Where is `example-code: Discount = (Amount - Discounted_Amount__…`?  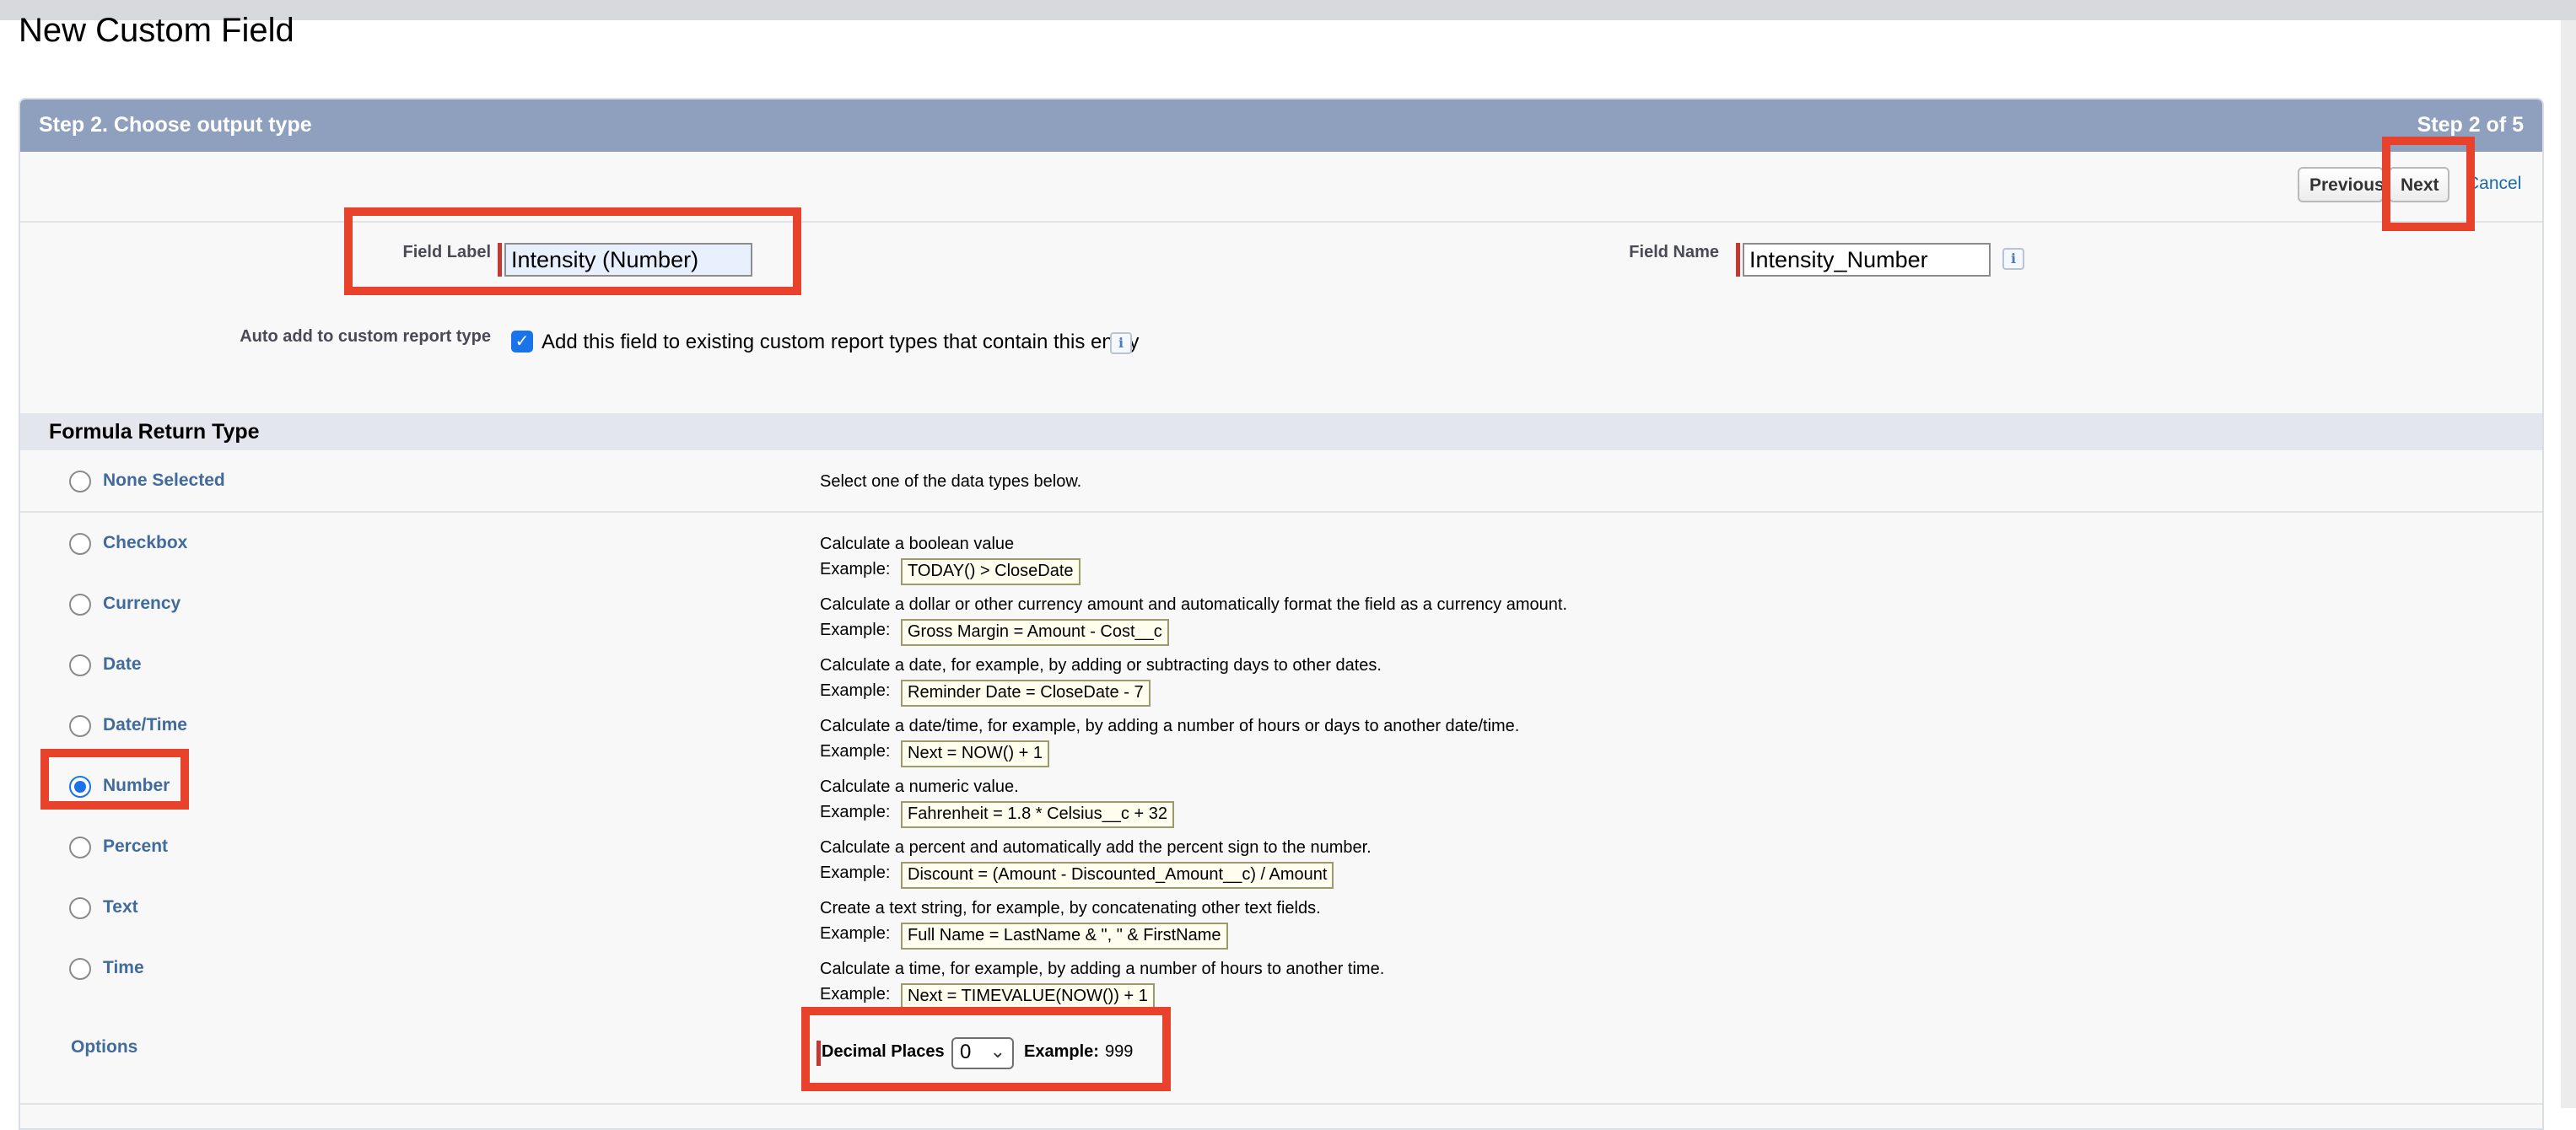
example-code: Discount = (Amount - Discounted_Amount__… is located at coordinates (1117, 875).